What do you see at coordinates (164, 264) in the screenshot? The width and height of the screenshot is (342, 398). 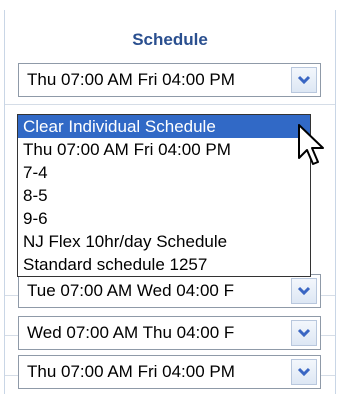 I see `dropdown-option-standard-schedule: Standard schedule 1257` at bounding box center [164, 264].